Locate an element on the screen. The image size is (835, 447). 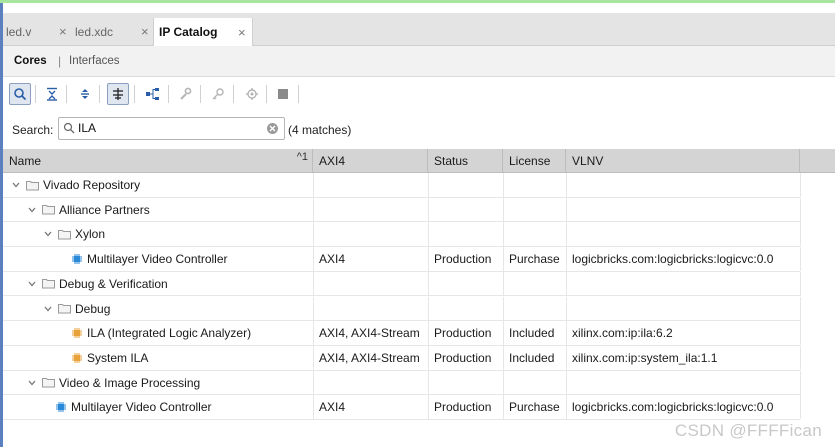
ip-name: Alliance Partners is located at coordinates (104, 209).